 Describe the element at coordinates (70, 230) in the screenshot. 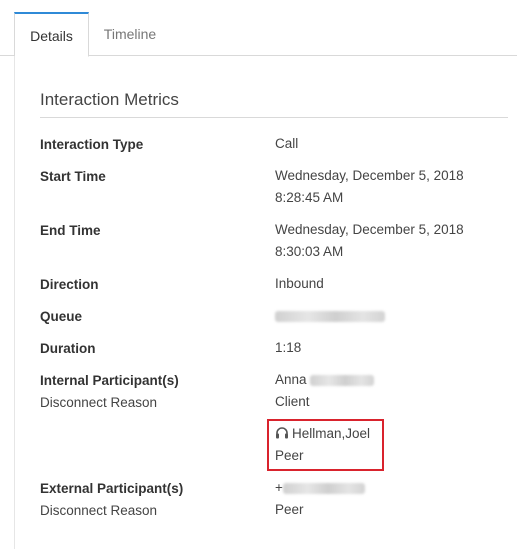

I see `end-time-label: End Time` at that location.